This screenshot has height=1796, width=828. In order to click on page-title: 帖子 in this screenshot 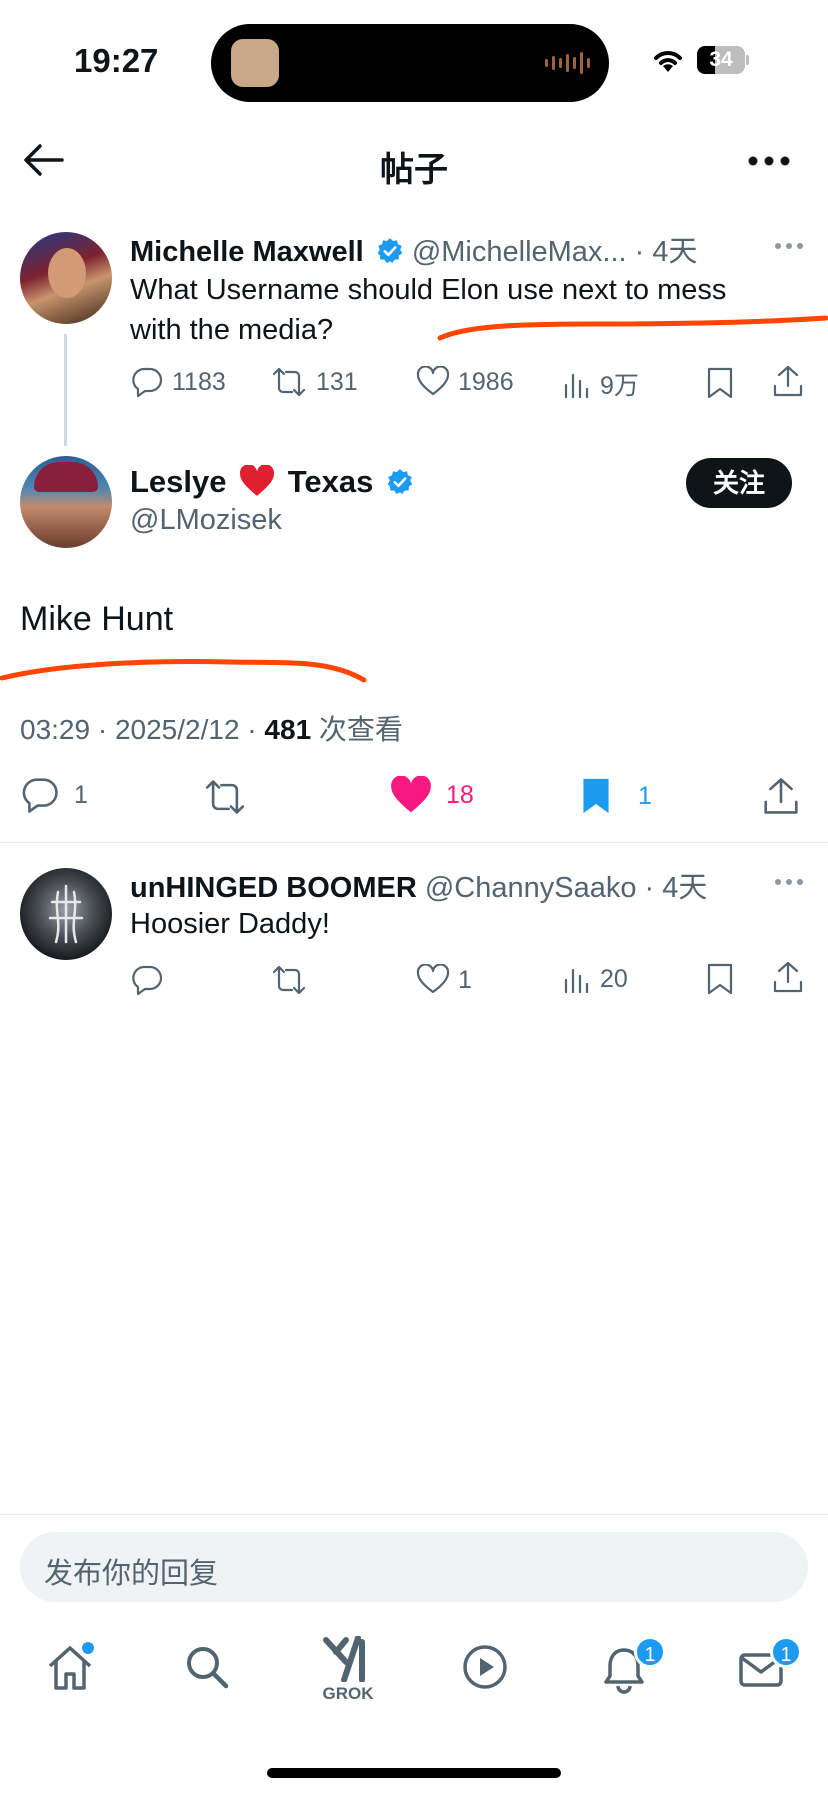, I will do `click(414, 170)`.